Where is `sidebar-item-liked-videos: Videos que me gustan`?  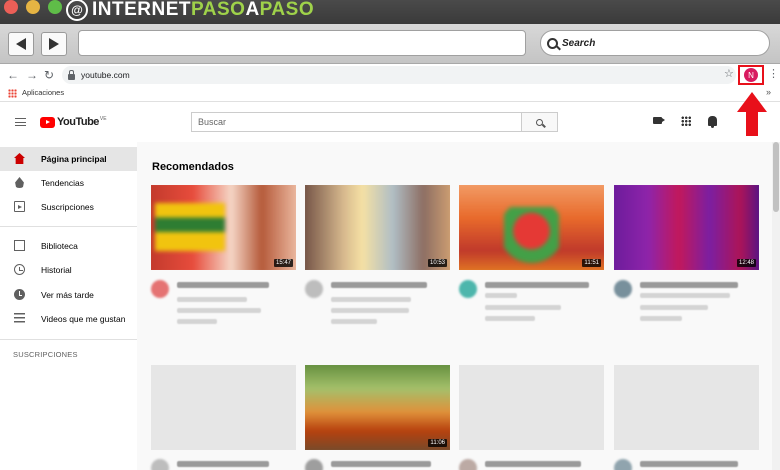
sidebar-item-liked-videos: Videos que me gustan is located at coordinates (68, 319).